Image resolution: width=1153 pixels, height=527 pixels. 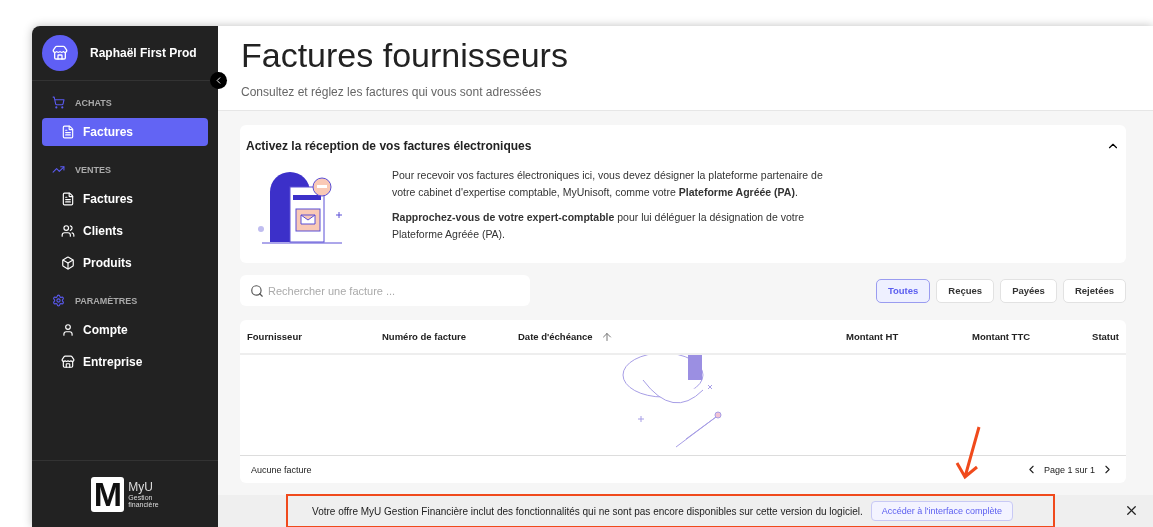 I want to click on cube-icon, so click(x=68, y=263).